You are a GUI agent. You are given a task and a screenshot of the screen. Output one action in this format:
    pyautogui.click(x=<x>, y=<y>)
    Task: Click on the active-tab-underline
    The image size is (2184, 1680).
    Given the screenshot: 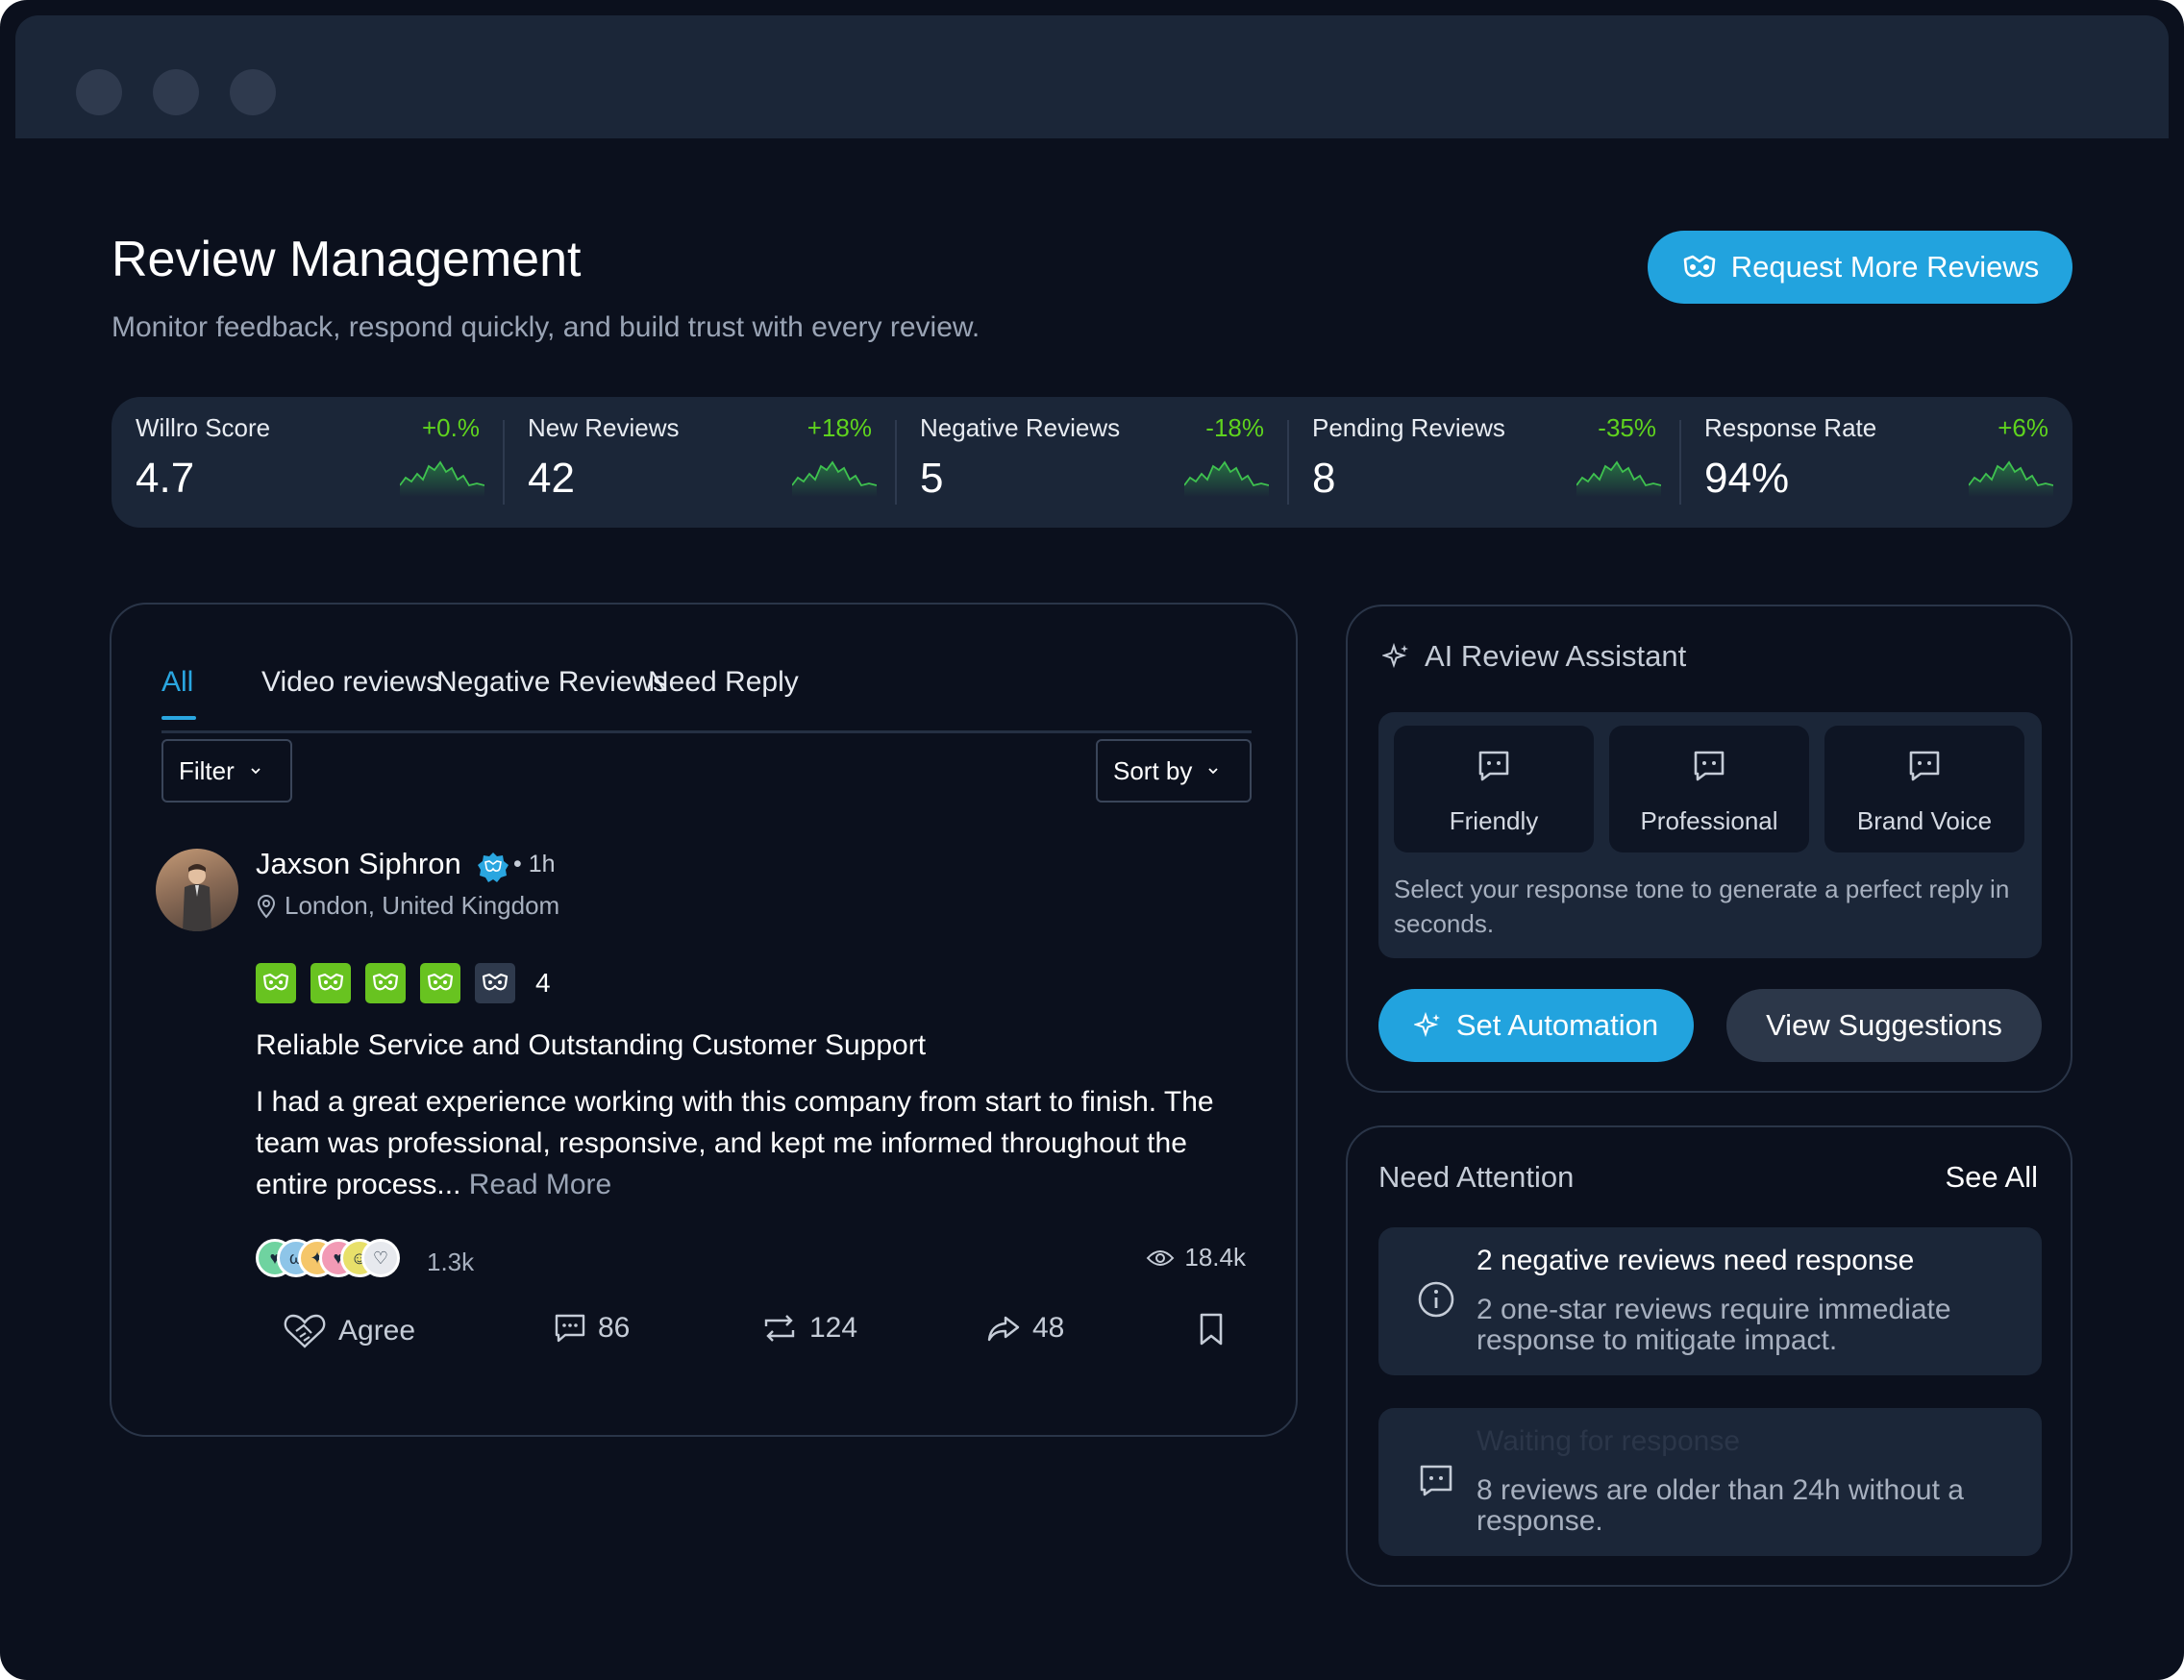 What is the action you would take?
    pyautogui.click(x=179, y=718)
    